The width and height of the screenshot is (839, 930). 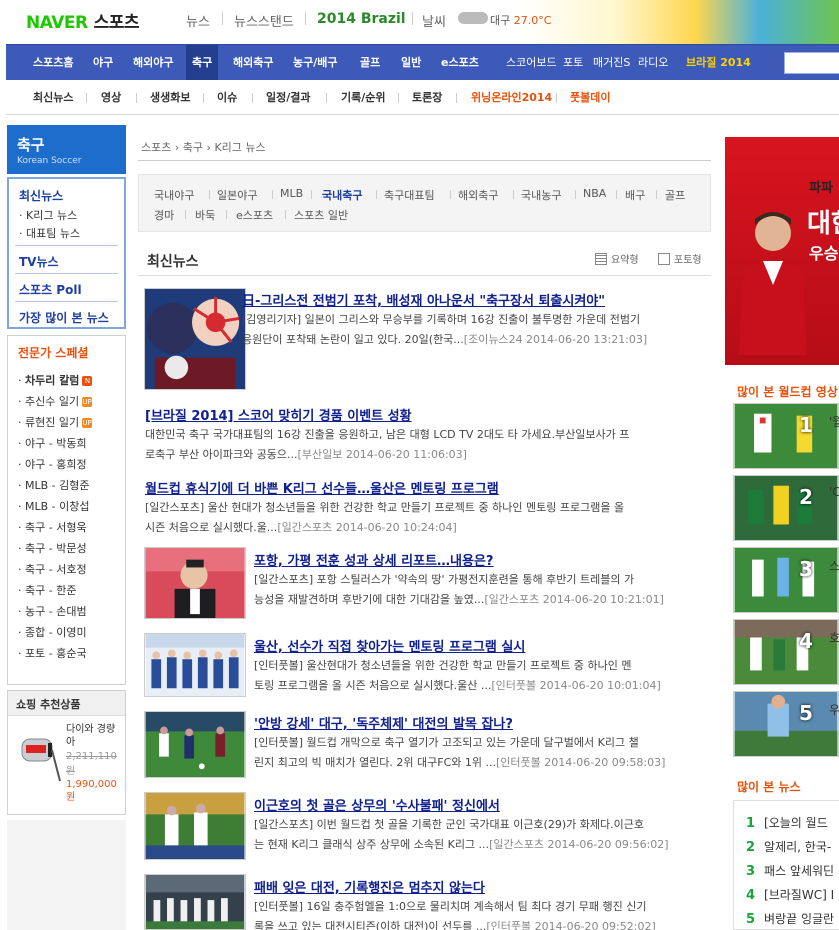 I want to click on cat-link: 축구대표팀, so click(x=409, y=195).